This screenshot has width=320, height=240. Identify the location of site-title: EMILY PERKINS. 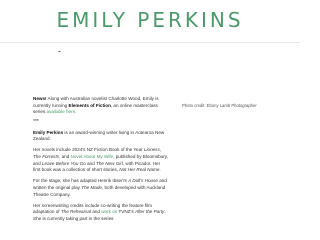
(150, 20).